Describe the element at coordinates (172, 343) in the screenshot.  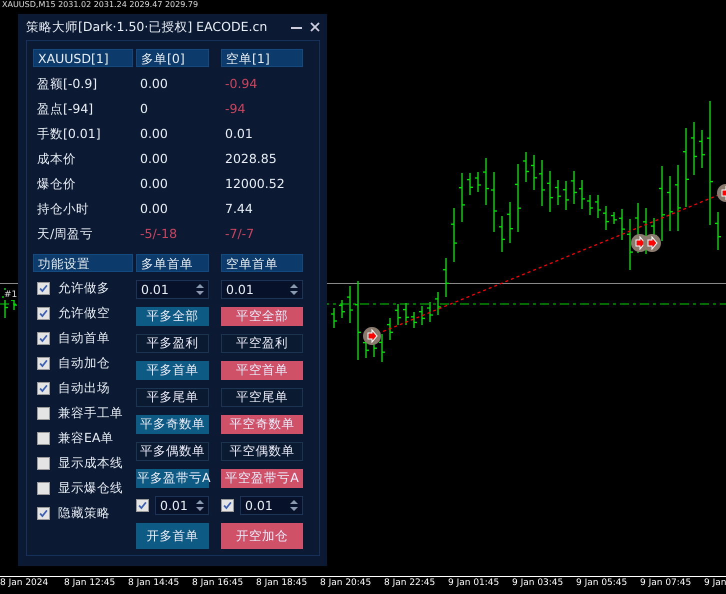
I see `close-orders-button: 平多盈利` at that location.